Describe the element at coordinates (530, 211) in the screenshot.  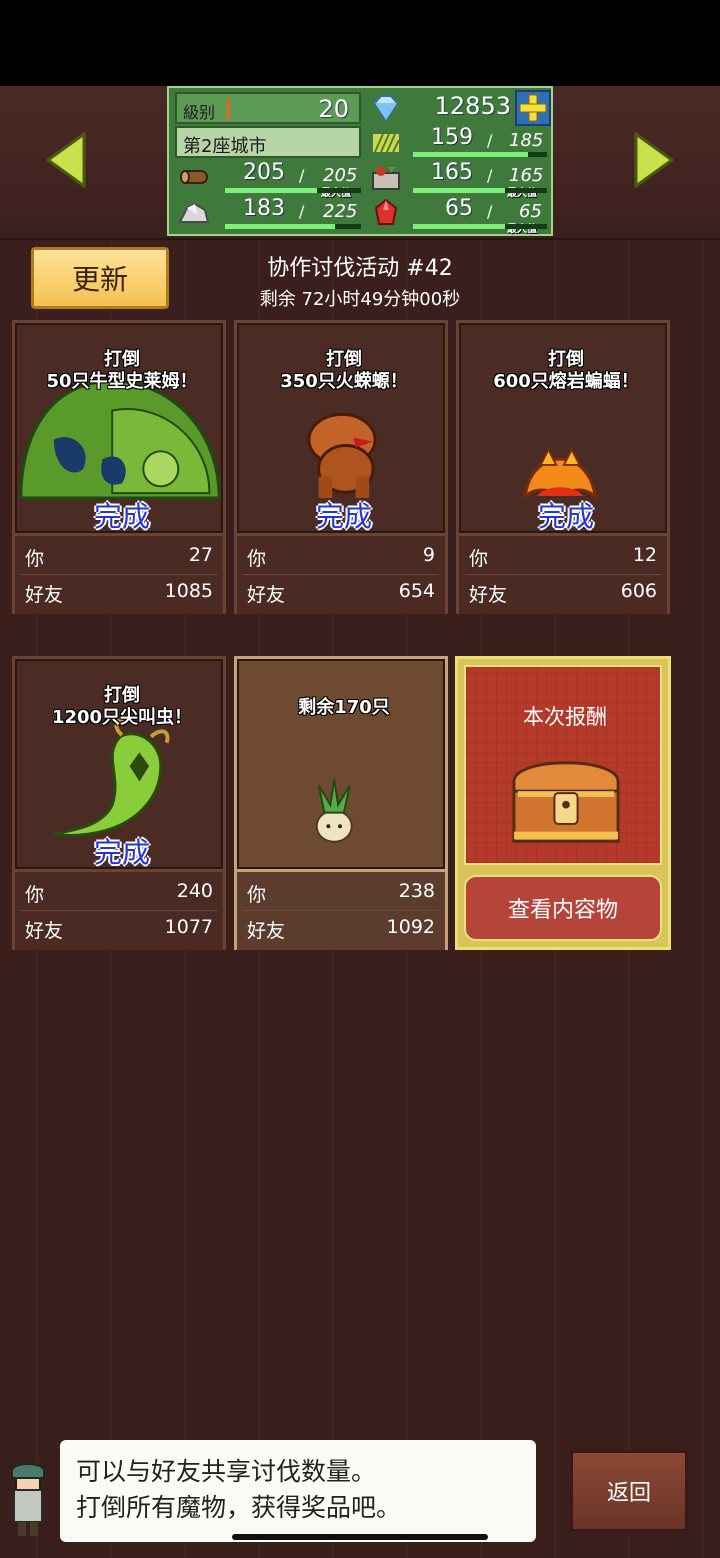
I see `ruby-max: 65` at that location.